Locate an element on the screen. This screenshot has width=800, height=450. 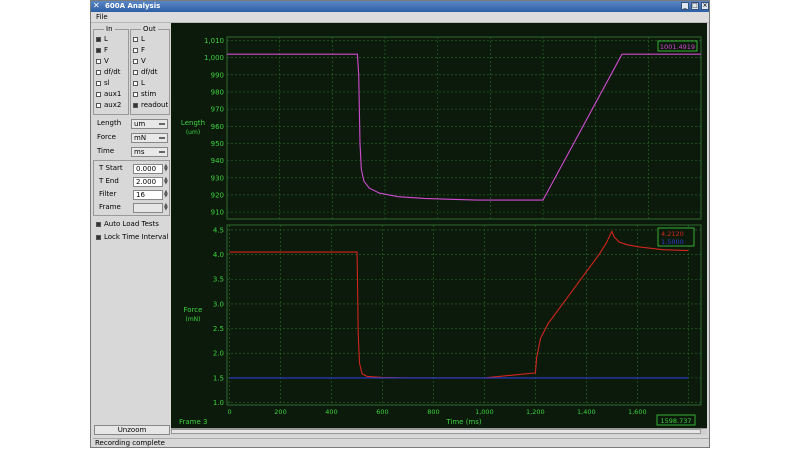
tend-spinner-icon: ▲ ▼ is located at coordinates (166, 181).